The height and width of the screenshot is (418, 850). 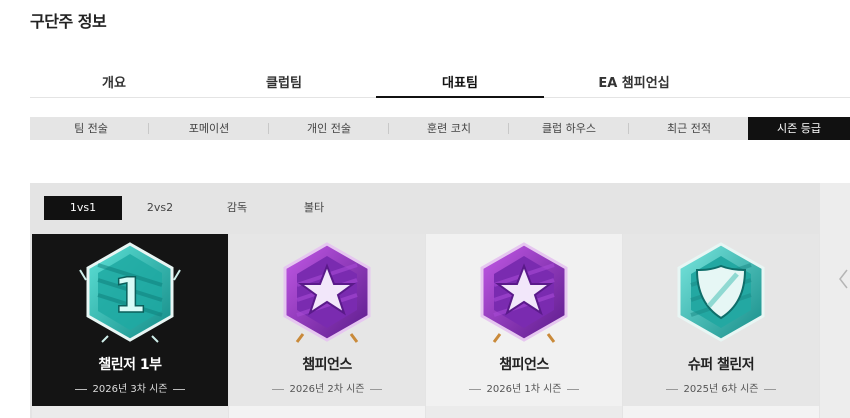 I want to click on challenger-1-icon: 1, so click(x=130, y=292).